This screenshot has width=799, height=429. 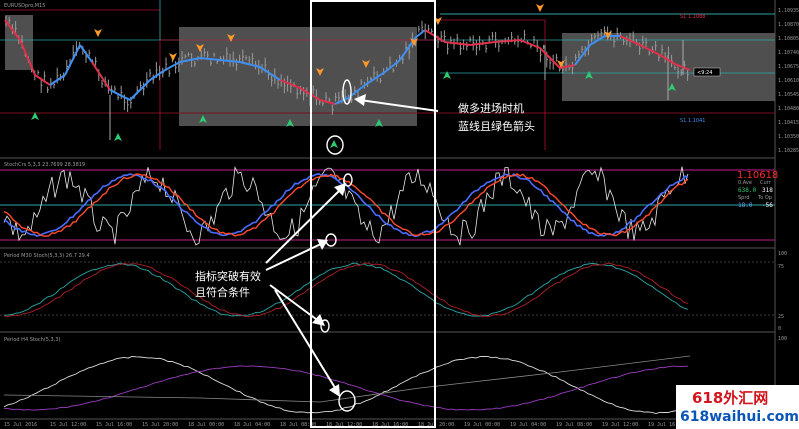 What do you see at coordinates (528, 425) in the screenshot?
I see `time-tick: 19 Jul 04:00` at bounding box center [528, 425].